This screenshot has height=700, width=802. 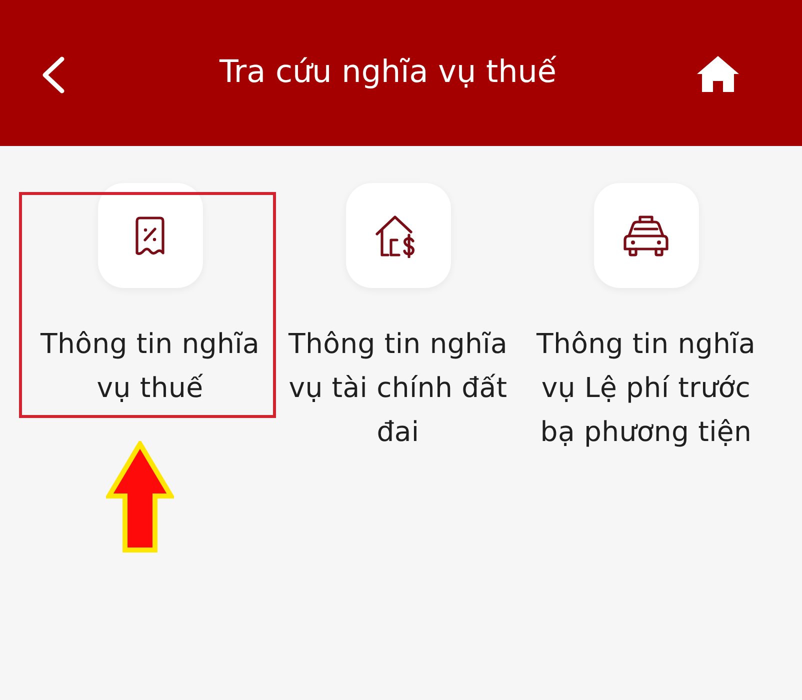 I want to click on receipt-percent-icon, so click(x=150, y=235).